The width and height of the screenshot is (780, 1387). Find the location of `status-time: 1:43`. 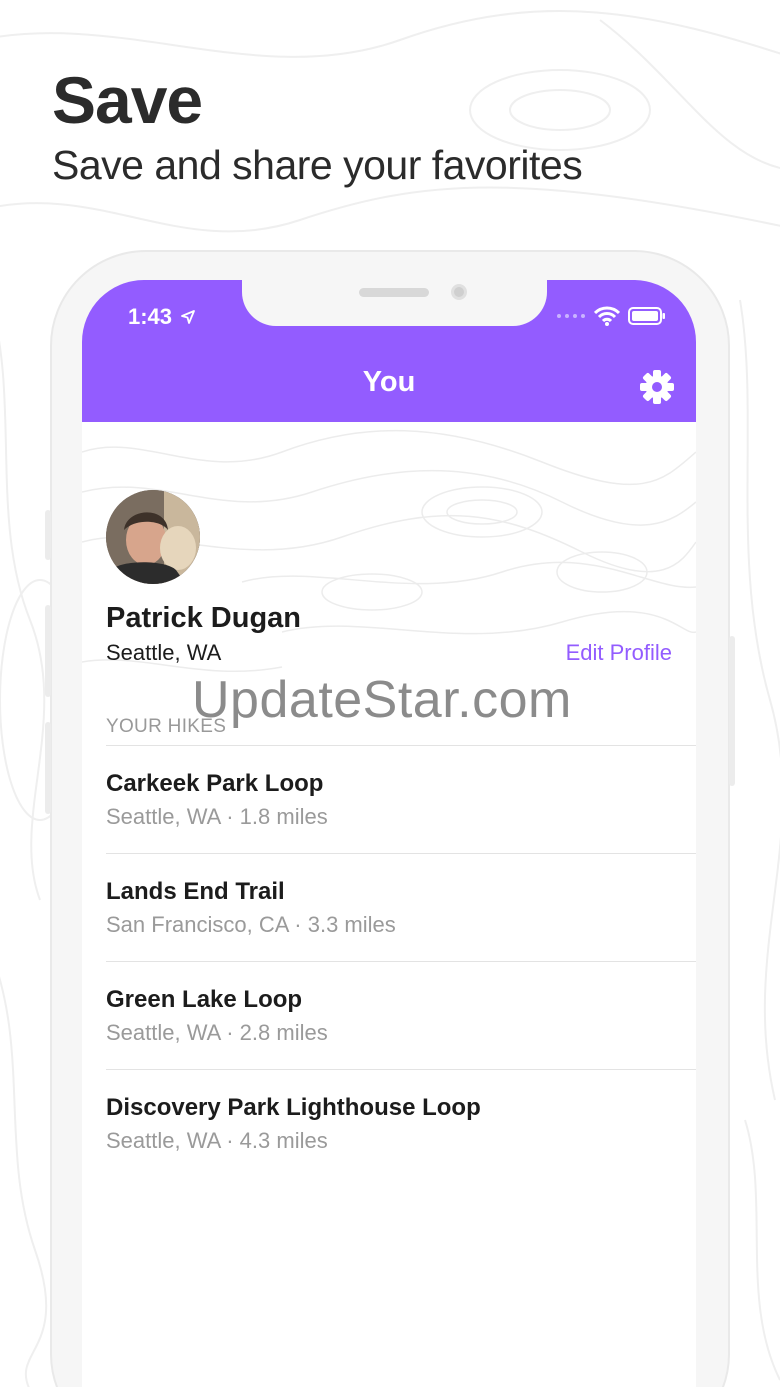

status-time: 1:43 is located at coordinates (162, 317).